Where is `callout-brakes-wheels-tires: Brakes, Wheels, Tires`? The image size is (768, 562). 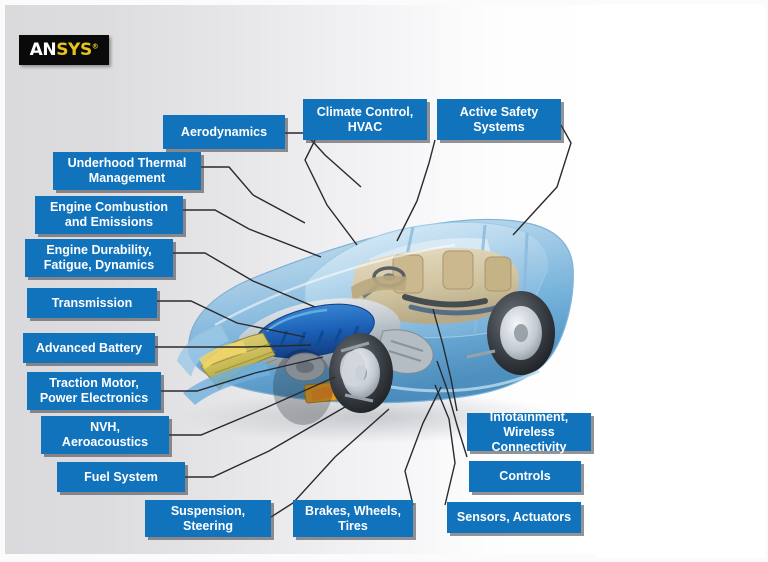
callout-brakes-wheels-tires: Brakes, Wheels, Tires is located at coordinates (353, 518).